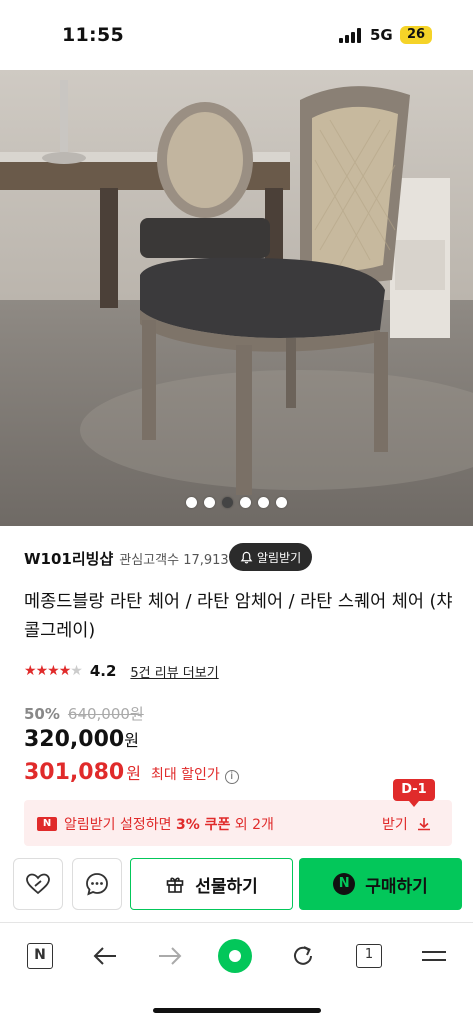 This screenshot has height=1024, width=473. What do you see at coordinates (416, 35) in the screenshot?
I see `battery-icon: 26` at bounding box center [416, 35].